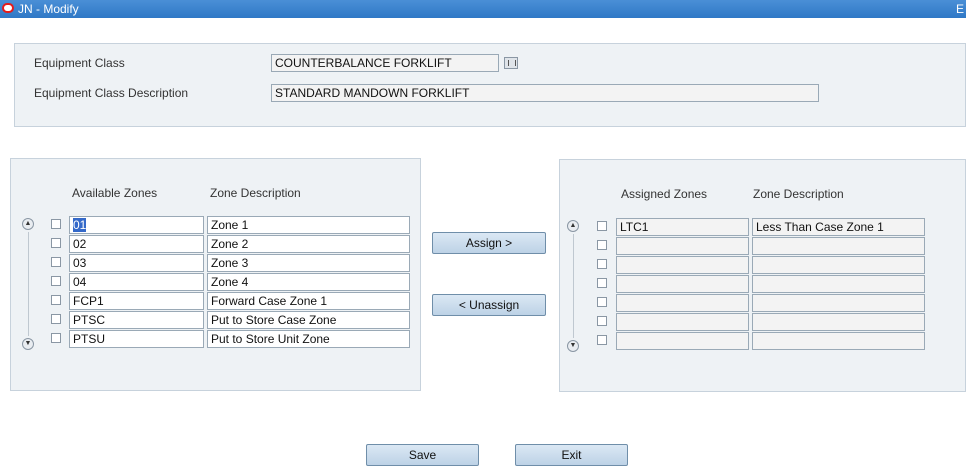 The height and width of the screenshot is (476, 966). I want to click on unassign-button: < Unassign, so click(489, 305).